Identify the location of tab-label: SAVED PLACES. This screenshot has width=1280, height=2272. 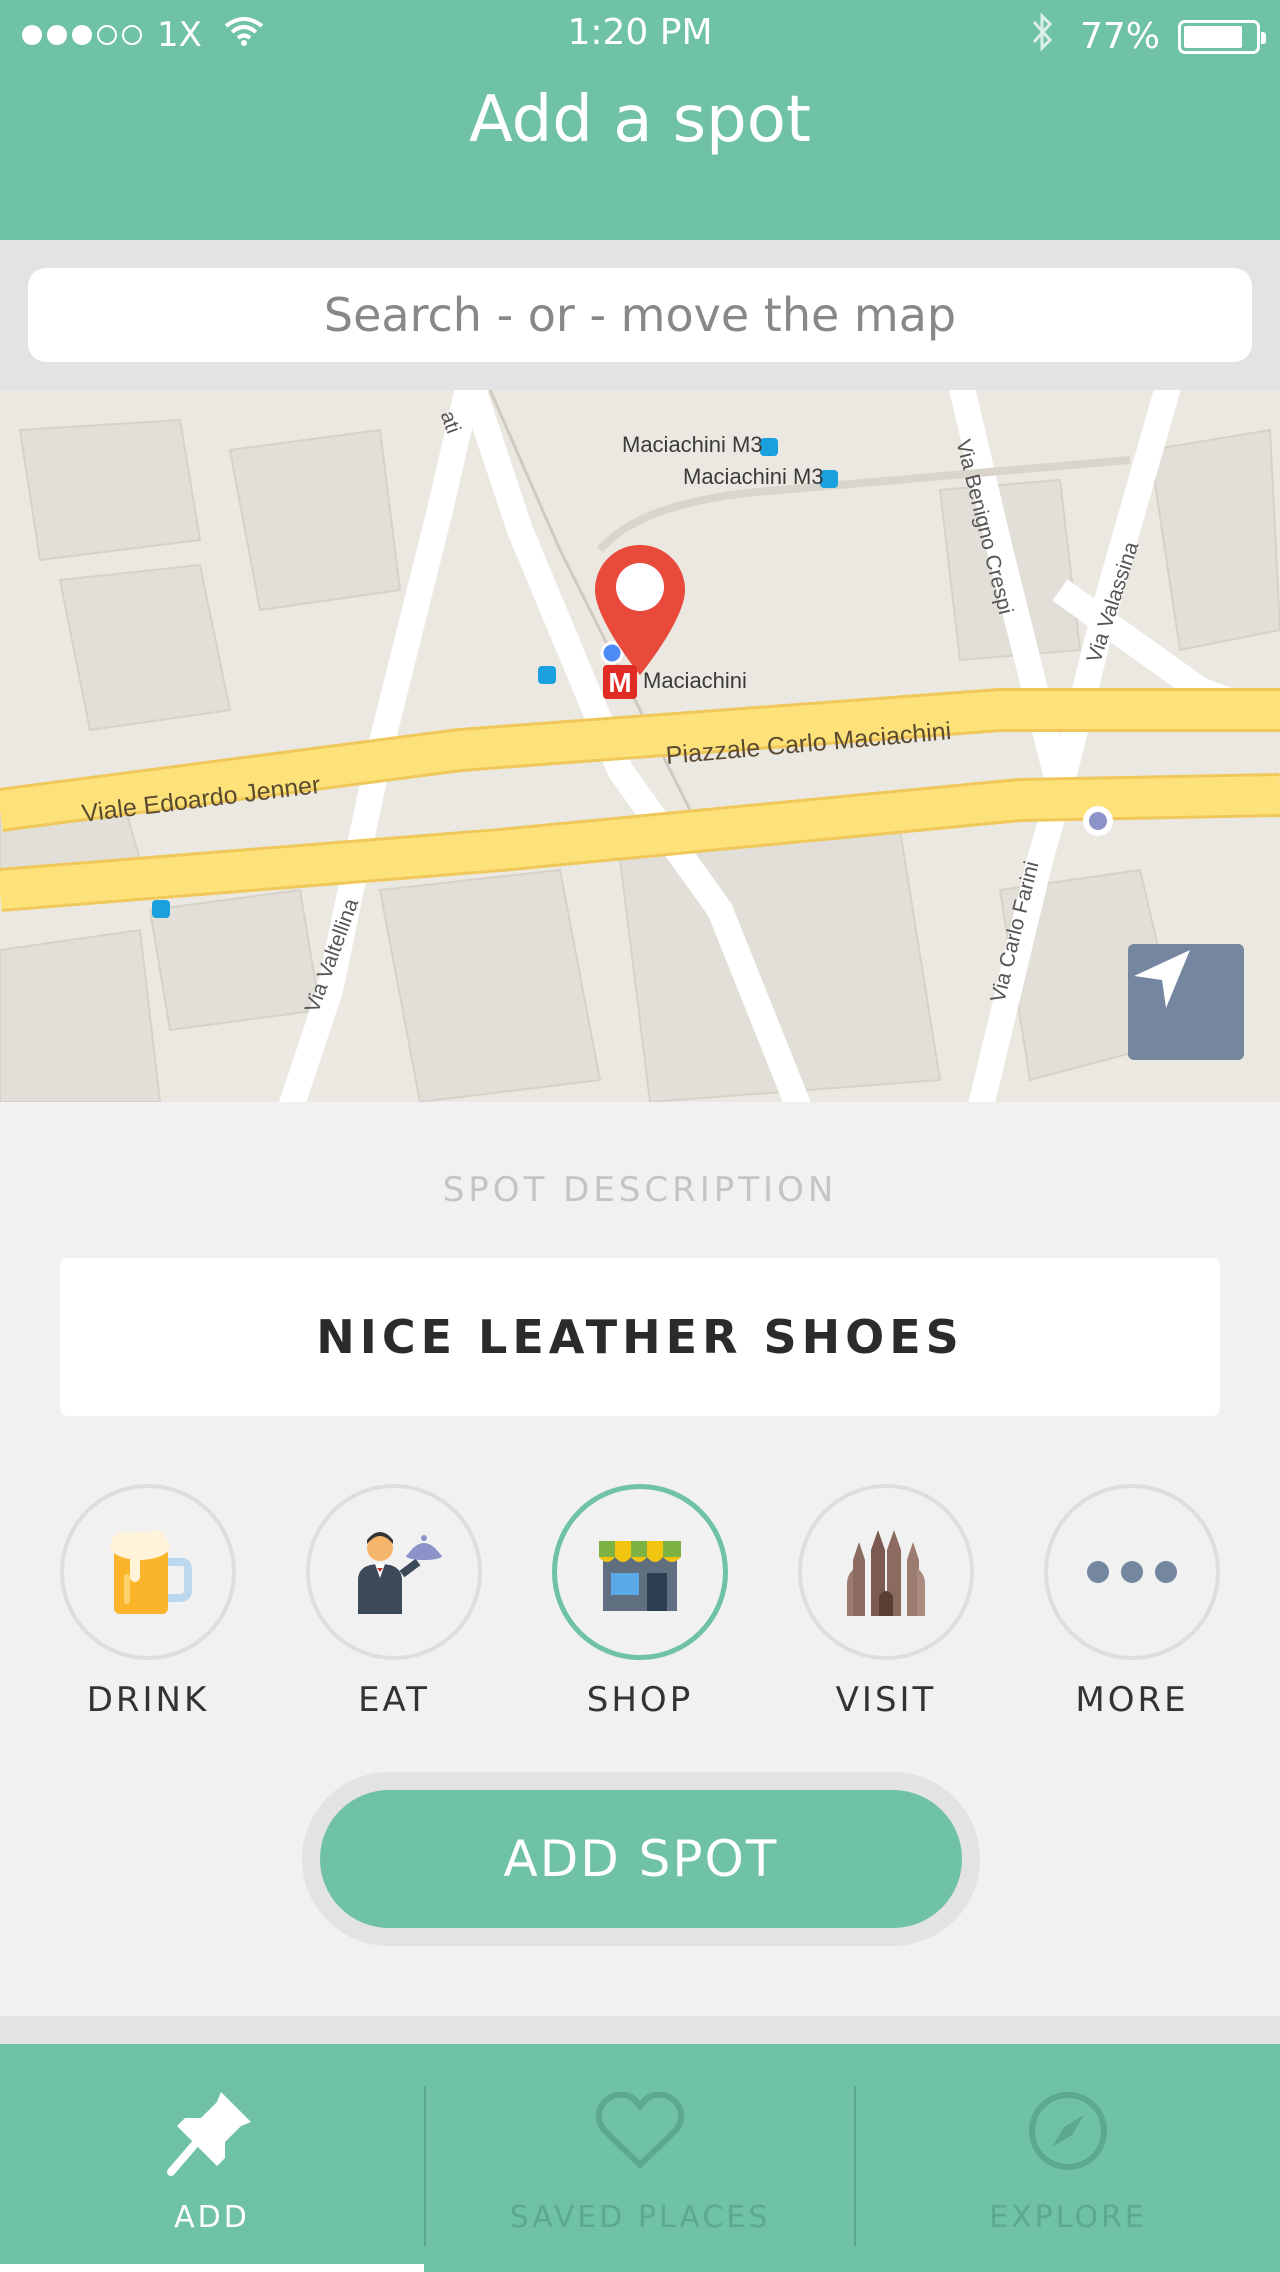
(640, 2217).